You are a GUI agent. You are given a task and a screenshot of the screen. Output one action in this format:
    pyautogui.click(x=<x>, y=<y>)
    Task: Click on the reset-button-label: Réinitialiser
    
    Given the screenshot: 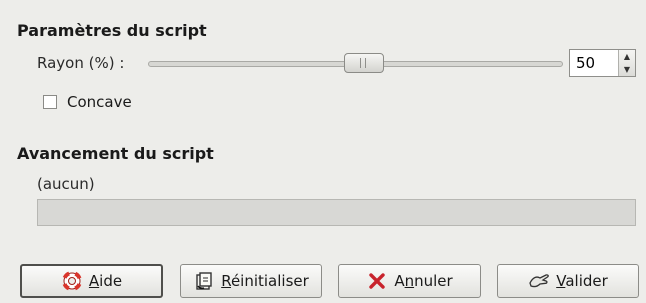 What is the action you would take?
    pyautogui.click(x=265, y=281)
    